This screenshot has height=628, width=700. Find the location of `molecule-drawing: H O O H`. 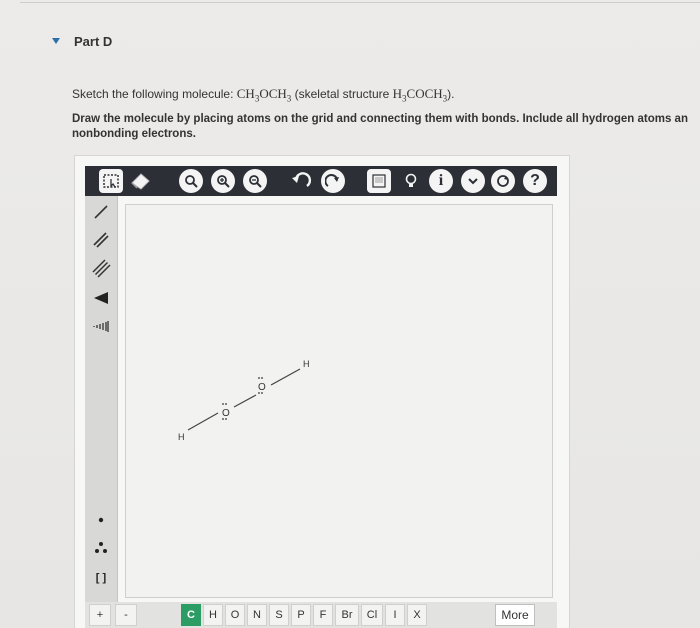

molecule-drawing: H O O H is located at coordinates (244, 400).